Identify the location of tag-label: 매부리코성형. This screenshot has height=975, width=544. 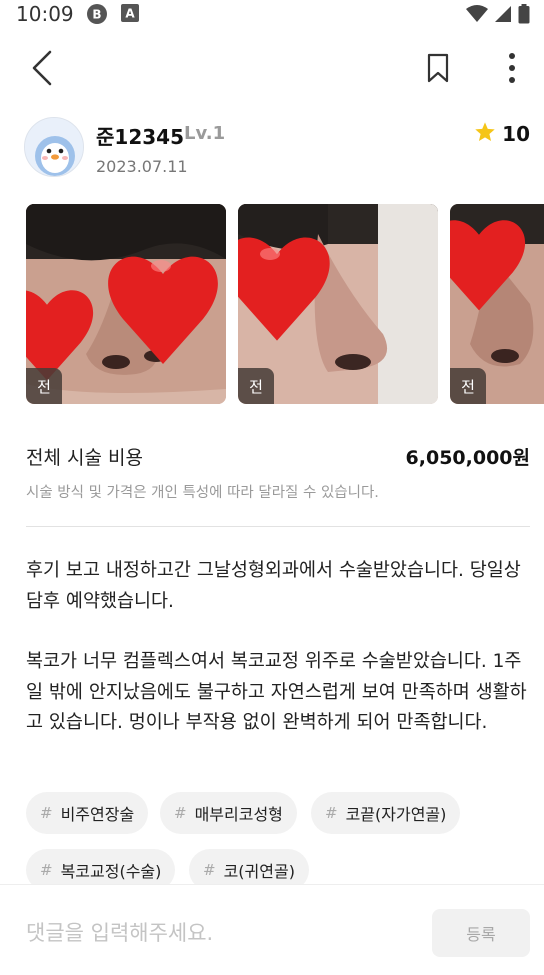
(238, 814).